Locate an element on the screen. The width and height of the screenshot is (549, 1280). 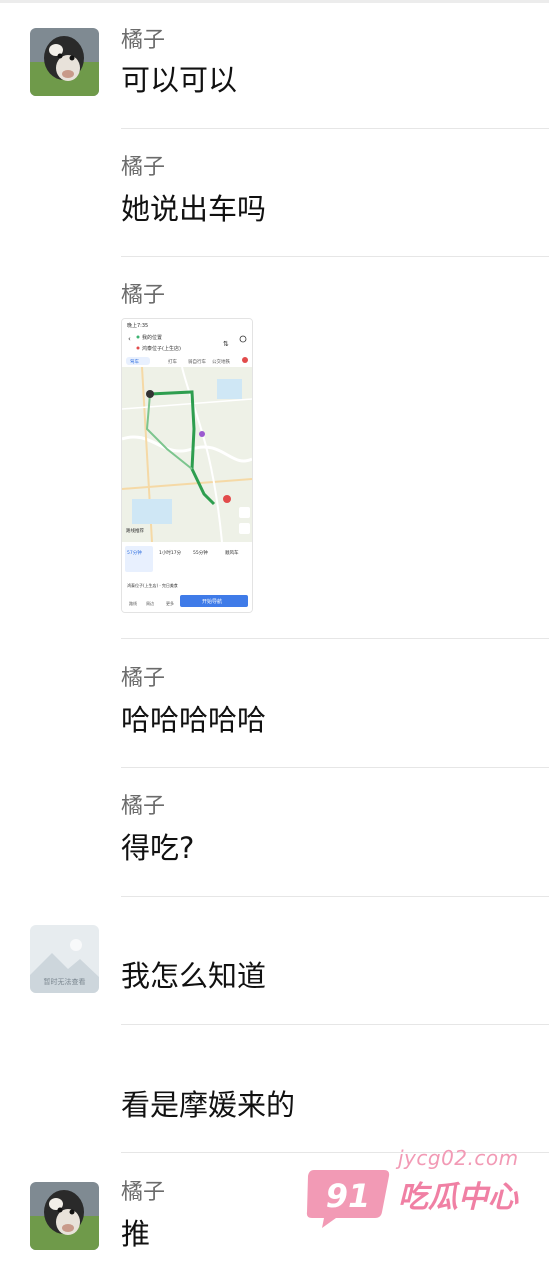
svg-text: 骑自行车 is located at coordinates (197, 361).